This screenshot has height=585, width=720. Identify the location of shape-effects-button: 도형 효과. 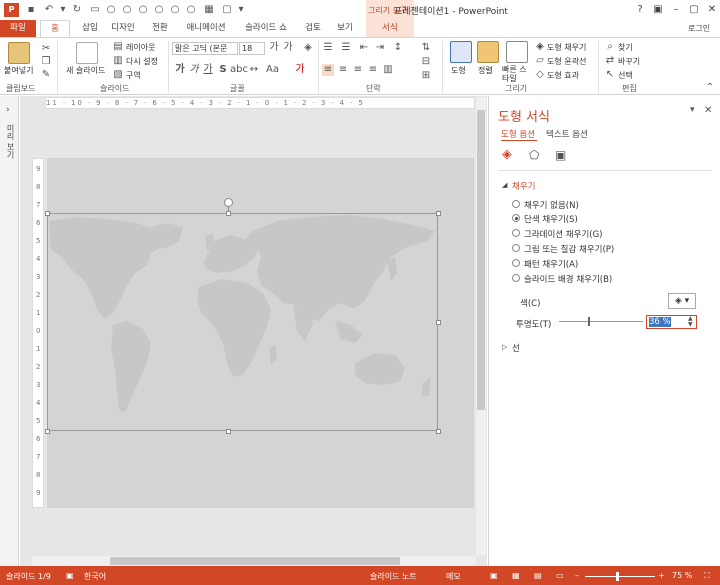
(563, 75).